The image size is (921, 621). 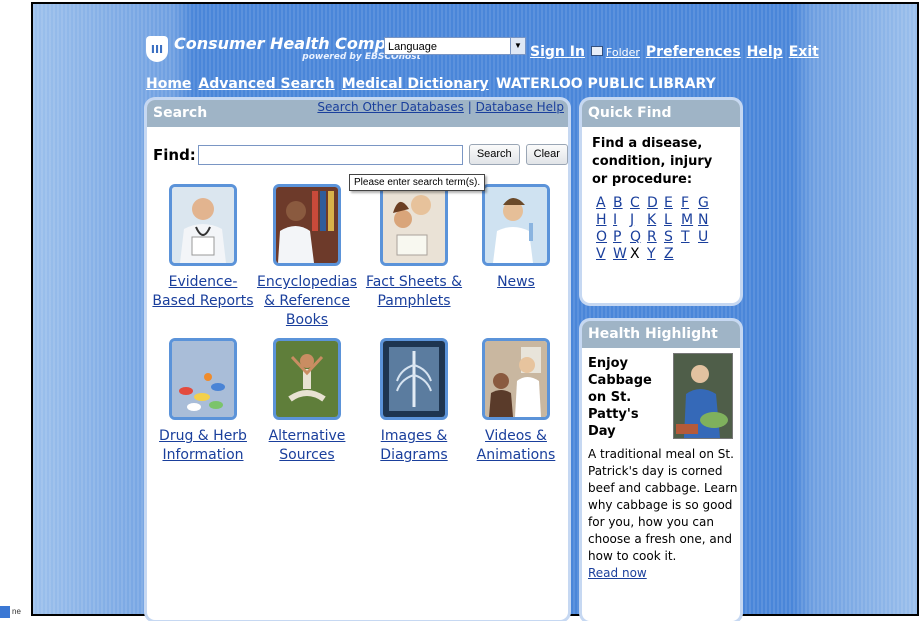 What do you see at coordinates (689, 220) in the screenshot?
I see `alphabet-letter-m: M` at bounding box center [689, 220].